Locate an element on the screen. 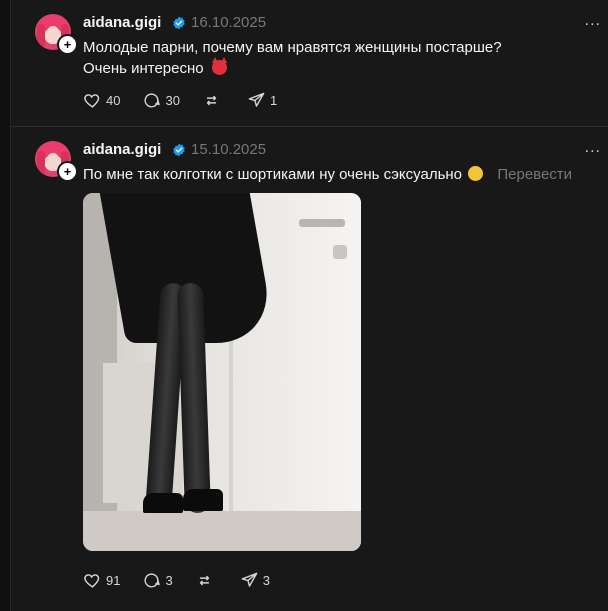  post-date: 15.10.2025 is located at coordinates (228, 149).